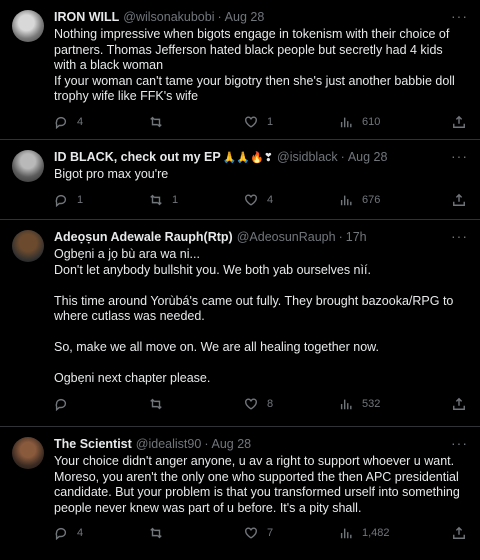 This screenshot has width=480, height=560. What do you see at coordinates (248, 157) in the screenshot?
I see `name-emoji: 🙏🙏🔥❣` at bounding box center [248, 157].